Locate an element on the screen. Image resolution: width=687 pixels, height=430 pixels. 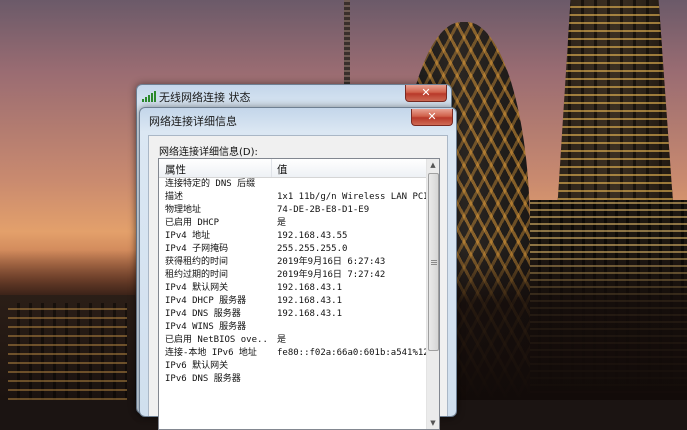
scrollbar-thumb is located at coordinates (433, 262).